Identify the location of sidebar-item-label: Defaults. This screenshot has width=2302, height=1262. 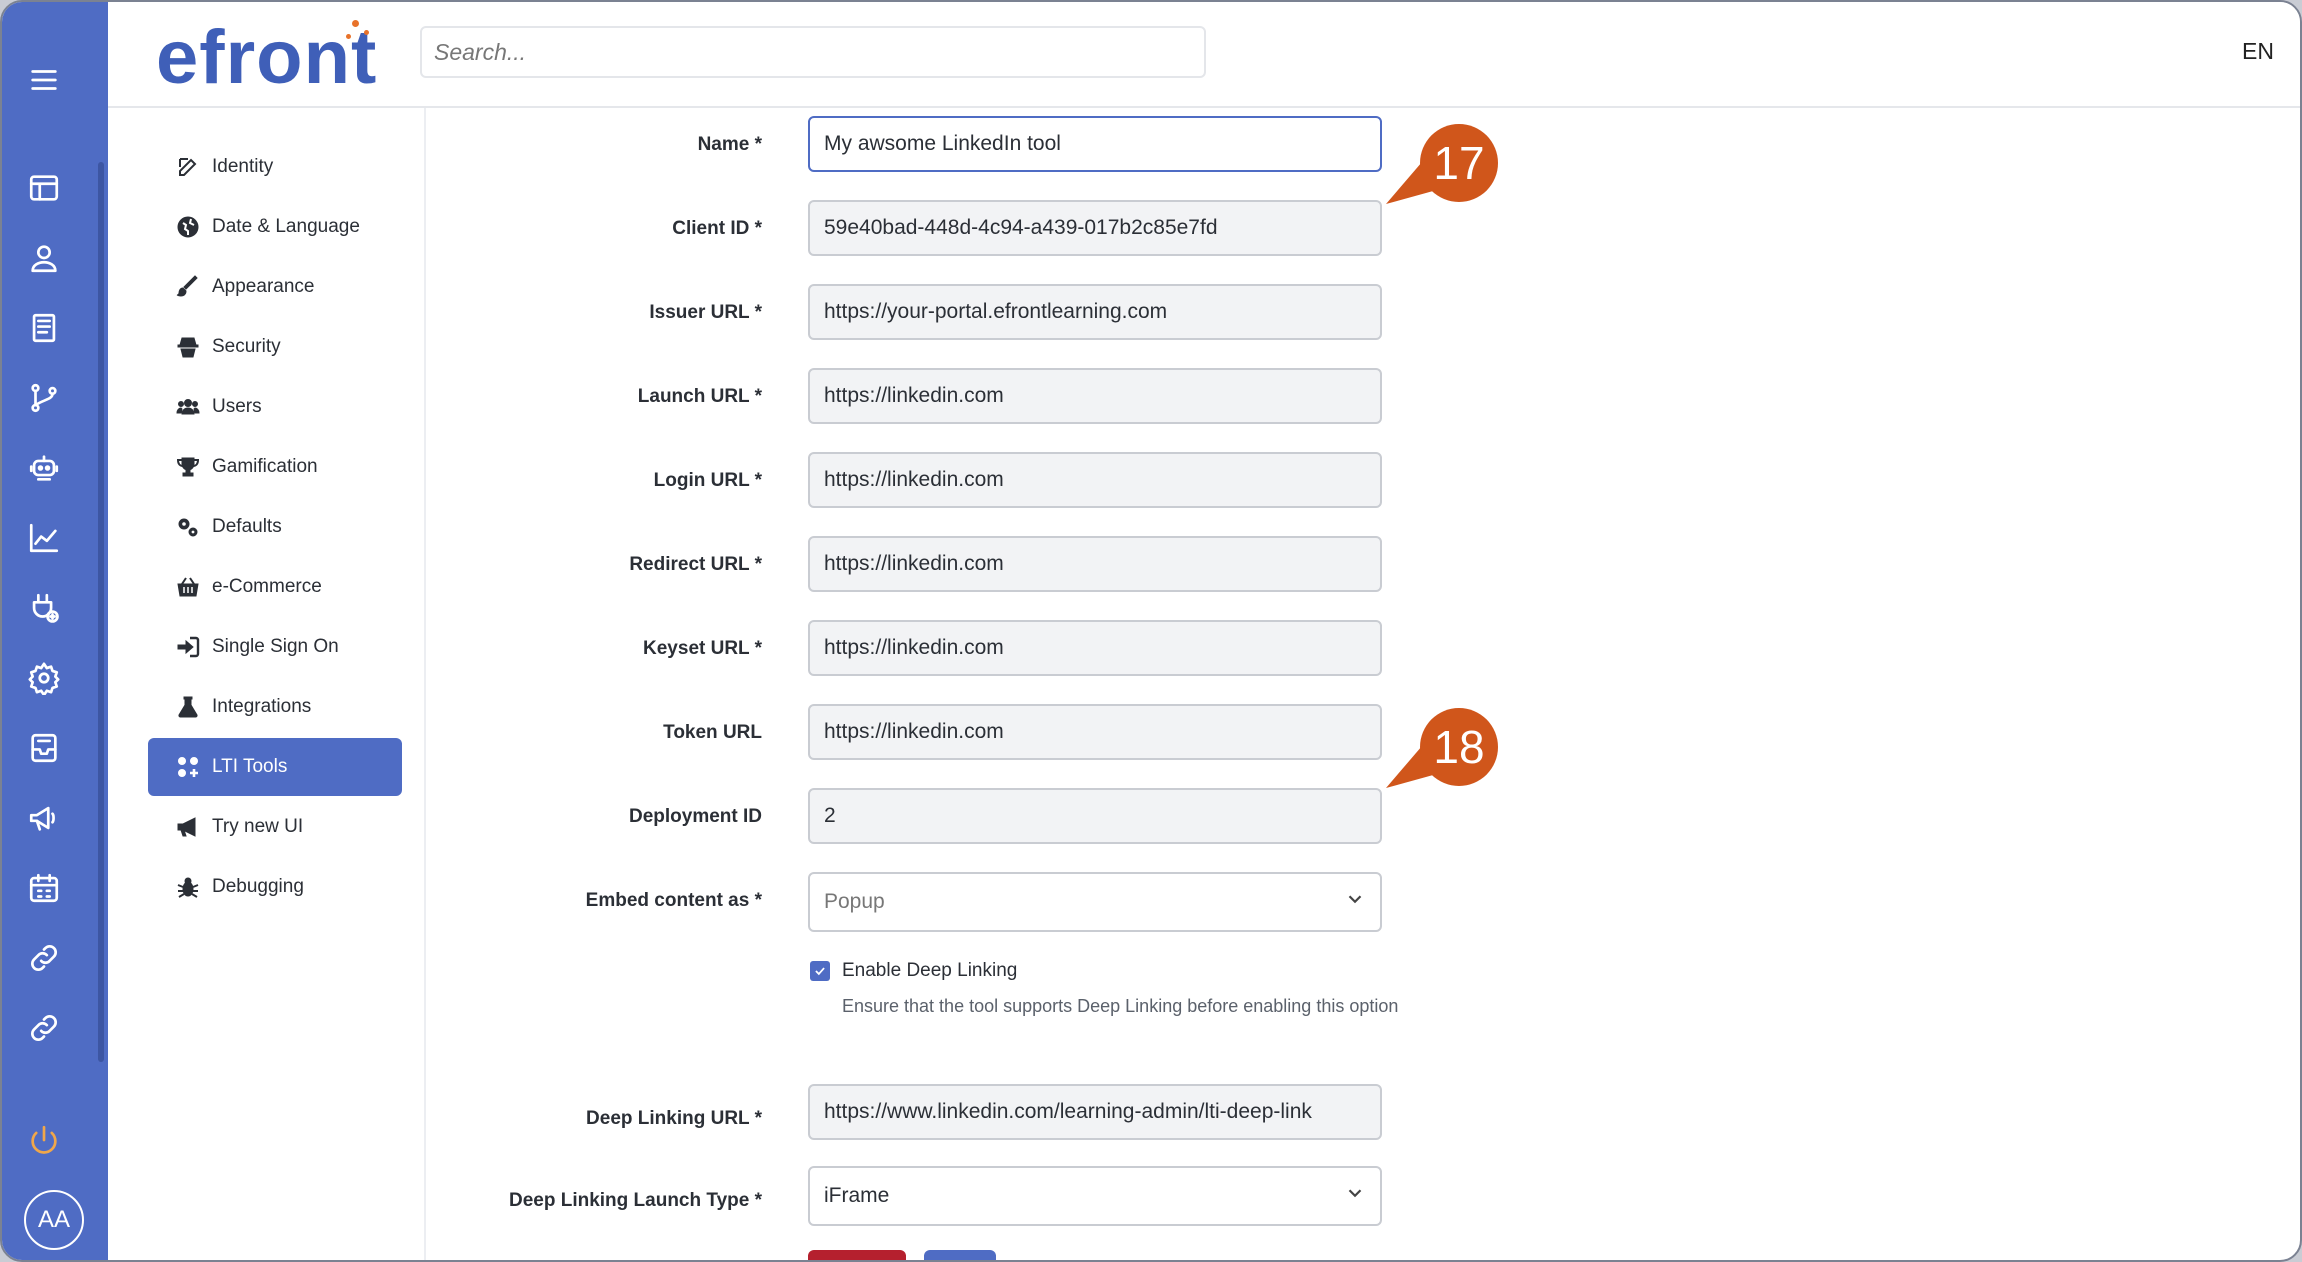
(247, 526).